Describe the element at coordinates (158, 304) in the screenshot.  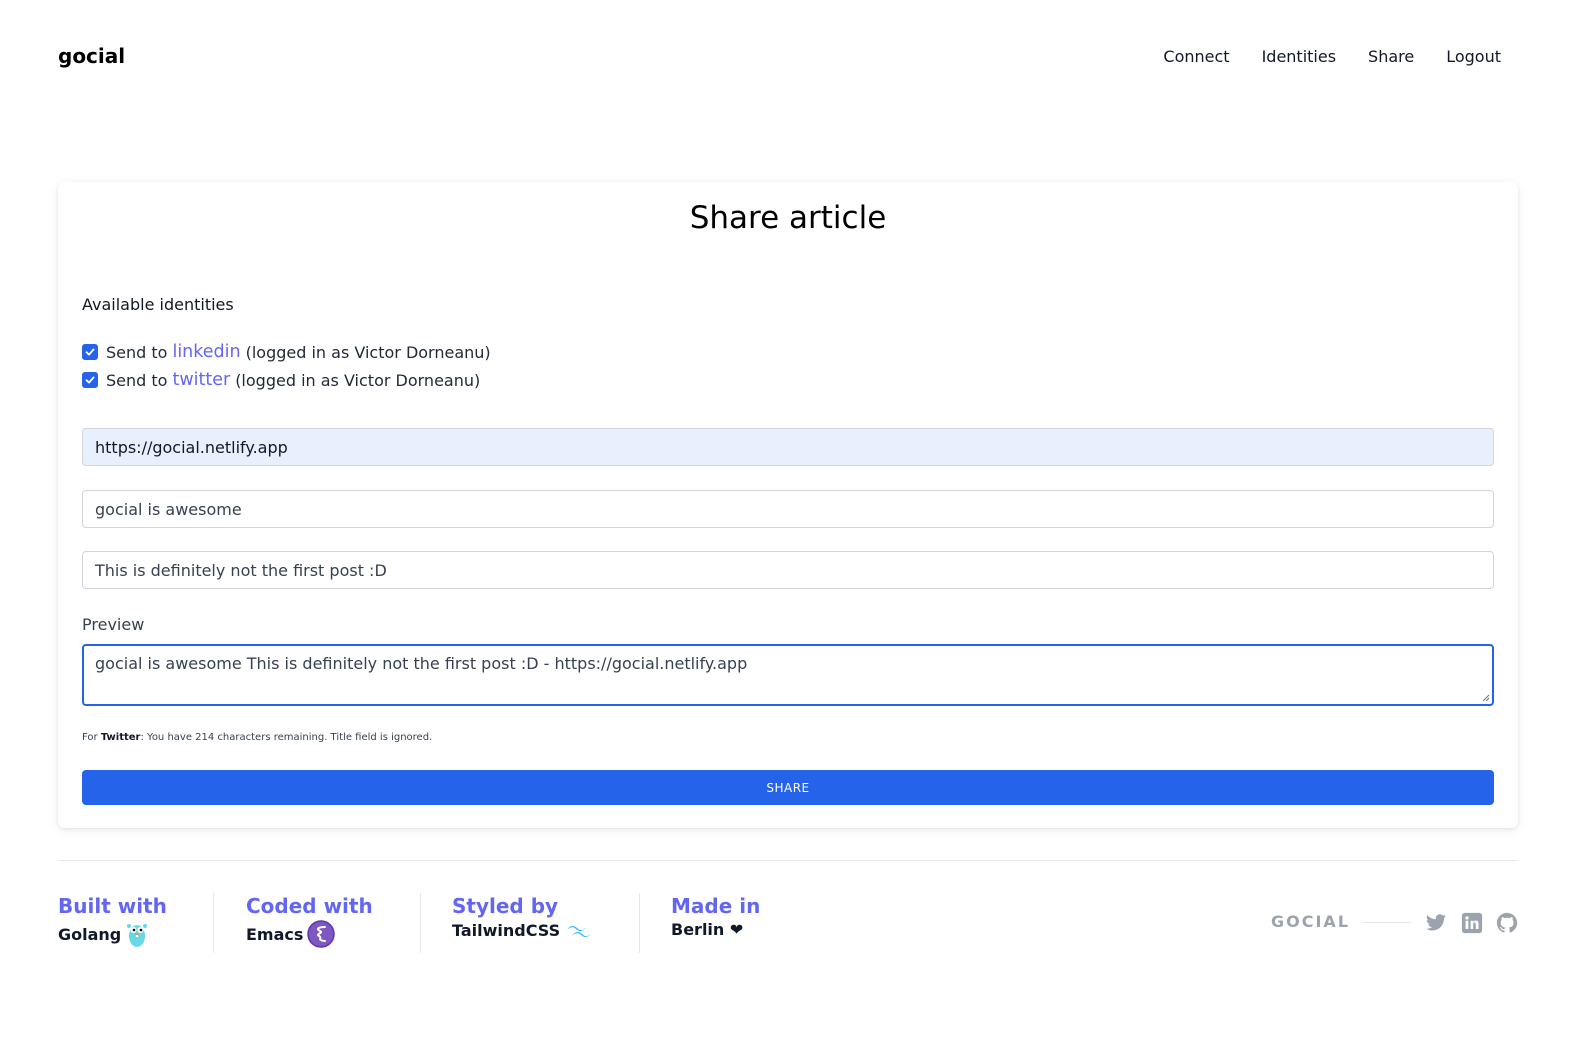
I see `identities-label: Available identities` at that location.